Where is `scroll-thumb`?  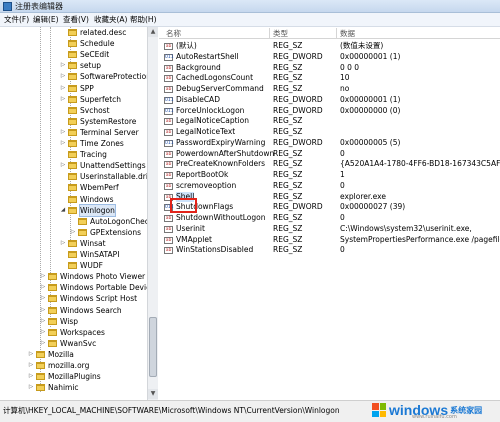
scroll-thumb is located at coordinates (153, 347).